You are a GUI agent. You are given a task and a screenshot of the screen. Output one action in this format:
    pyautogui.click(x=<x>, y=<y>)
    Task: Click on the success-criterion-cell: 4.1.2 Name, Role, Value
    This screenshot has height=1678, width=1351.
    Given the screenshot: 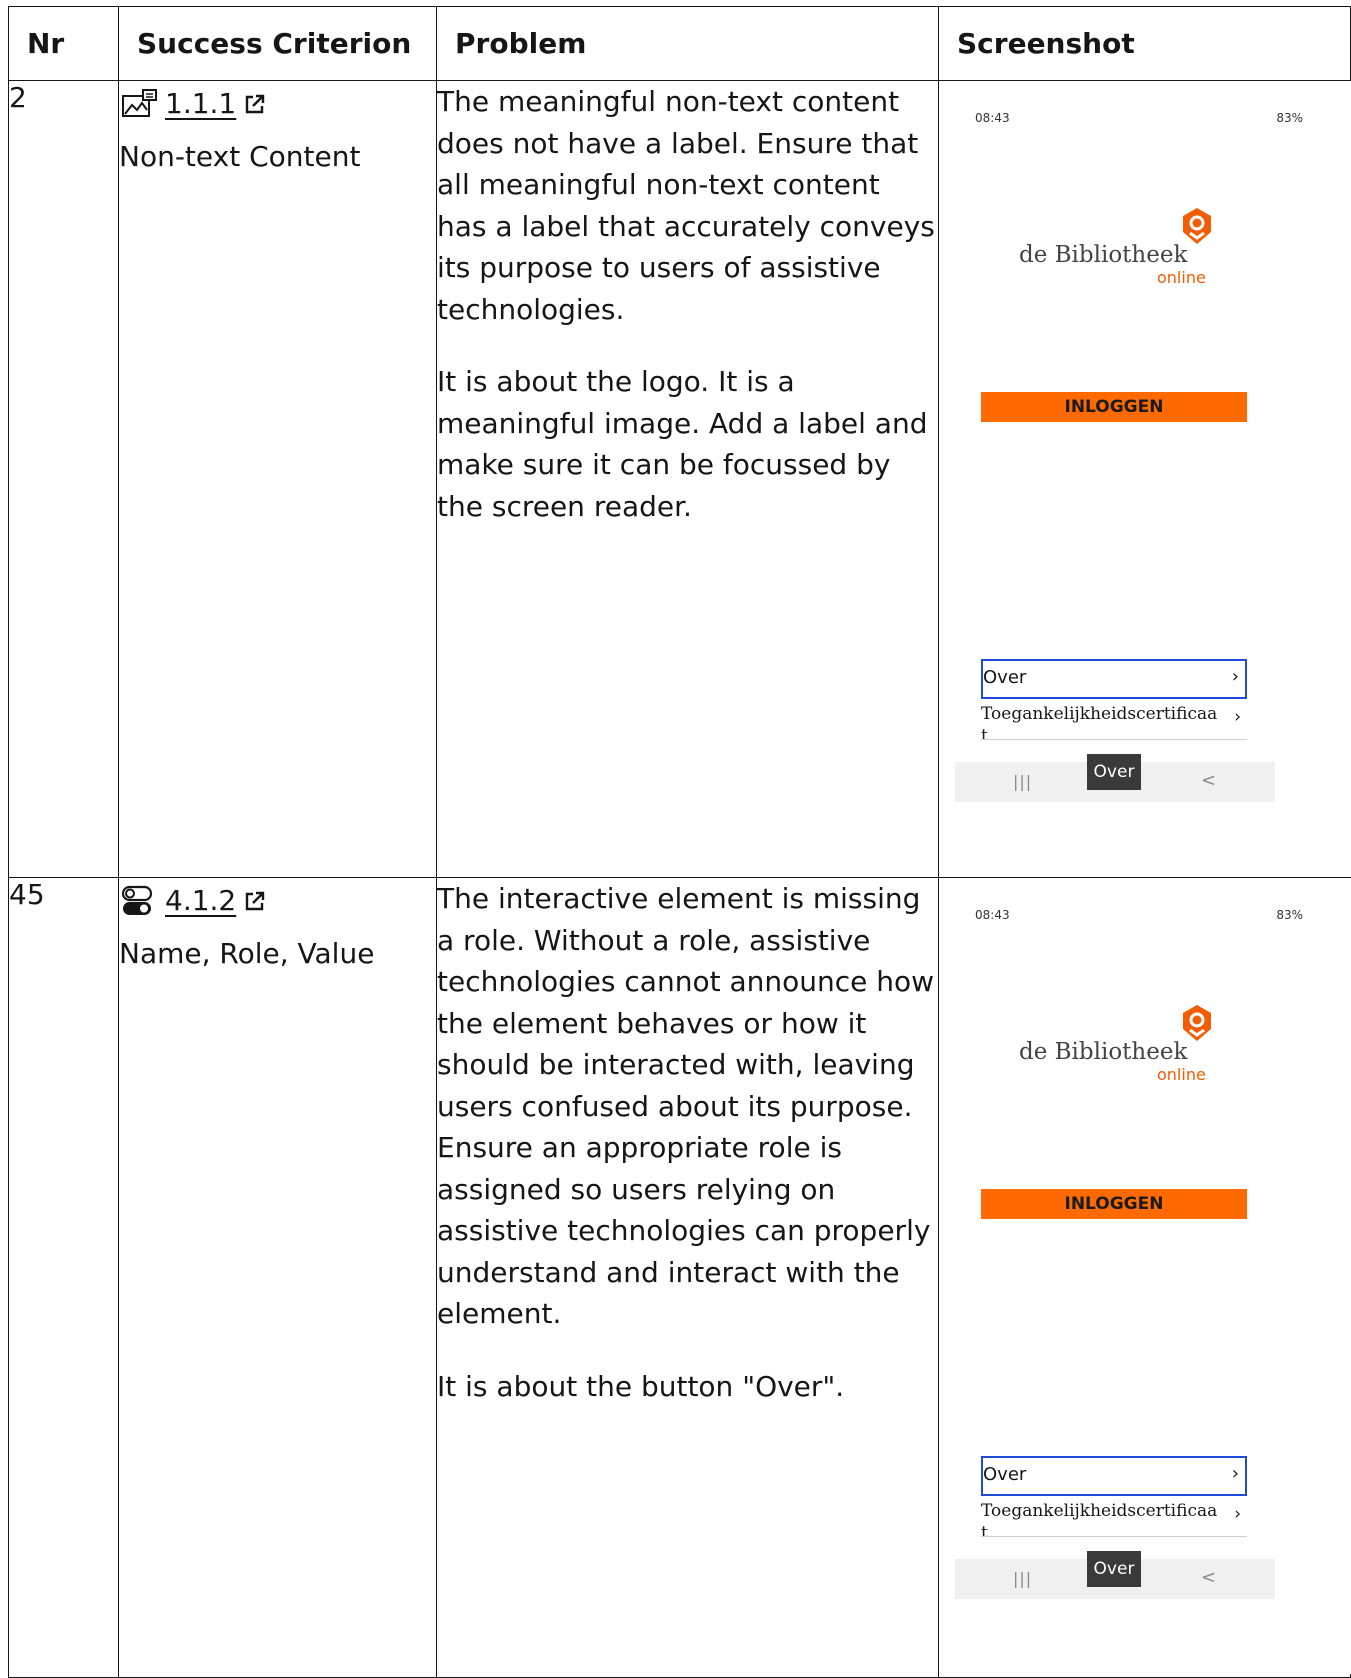 What is the action you would take?
    pyautogui.click(x=277, y=1277)
    